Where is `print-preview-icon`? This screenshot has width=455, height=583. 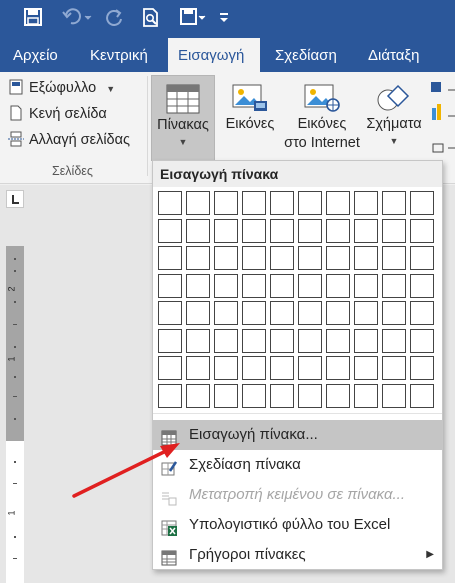 print-preview-icon is located at coordinates (153, 19).